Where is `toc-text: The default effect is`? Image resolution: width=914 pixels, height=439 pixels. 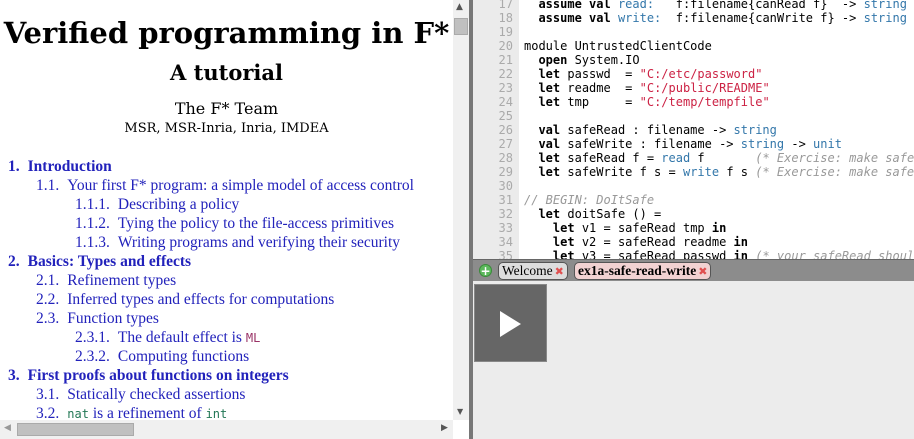
toc-text: The default effect is is located at coordinates (181, 337).